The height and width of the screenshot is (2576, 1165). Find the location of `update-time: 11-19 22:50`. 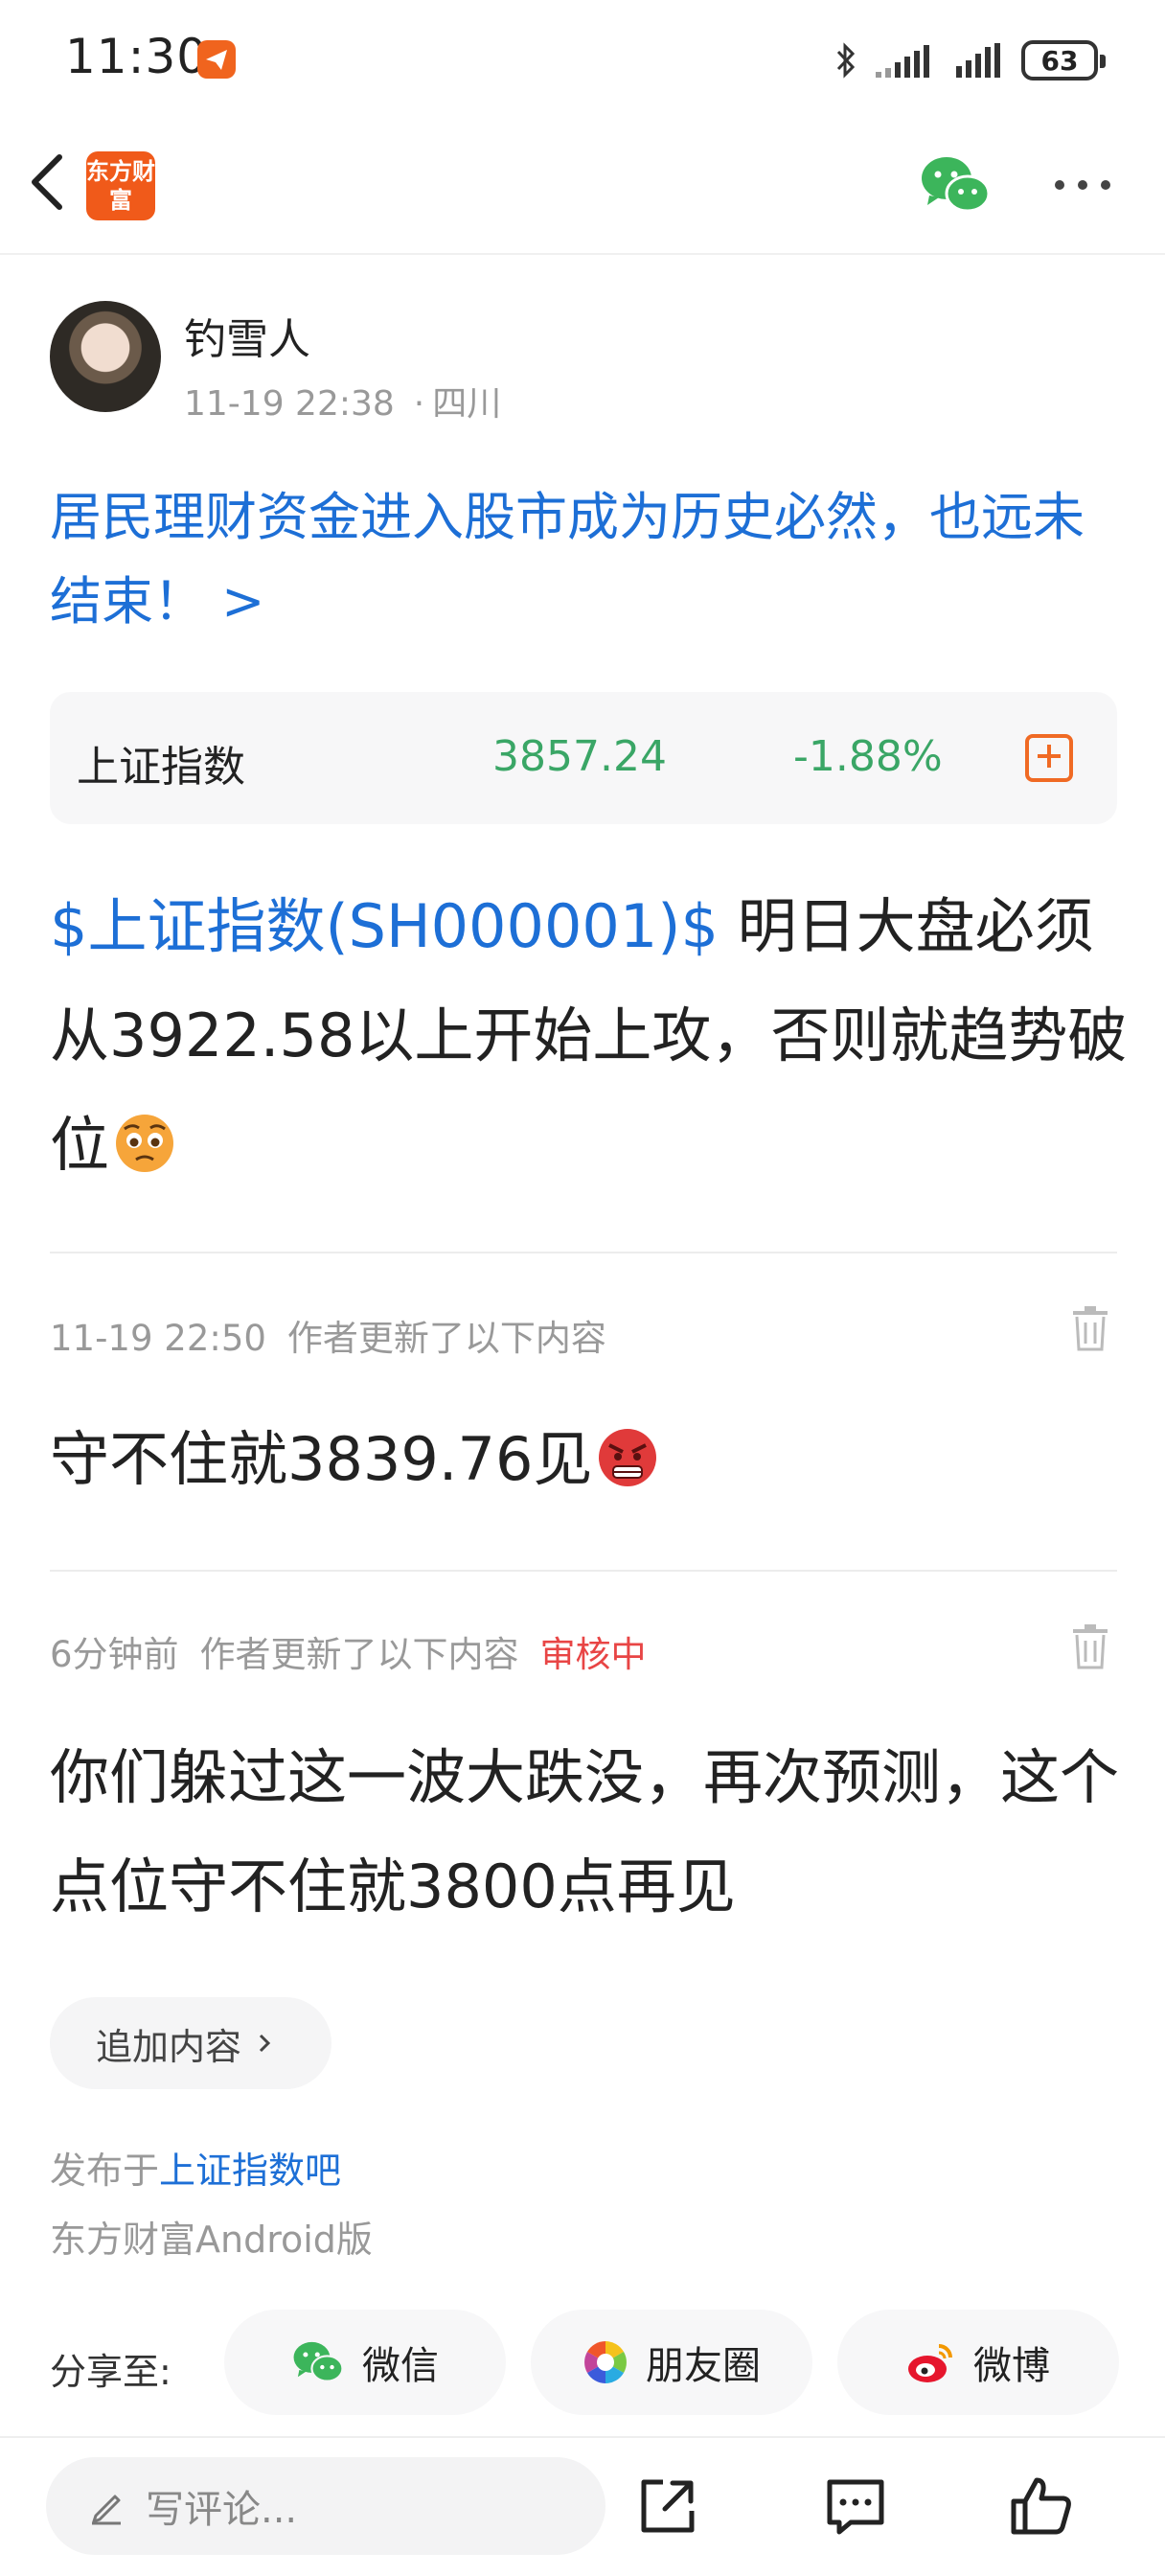

update-time: 11-19 22:50 is located at coordinates (158, 1338).